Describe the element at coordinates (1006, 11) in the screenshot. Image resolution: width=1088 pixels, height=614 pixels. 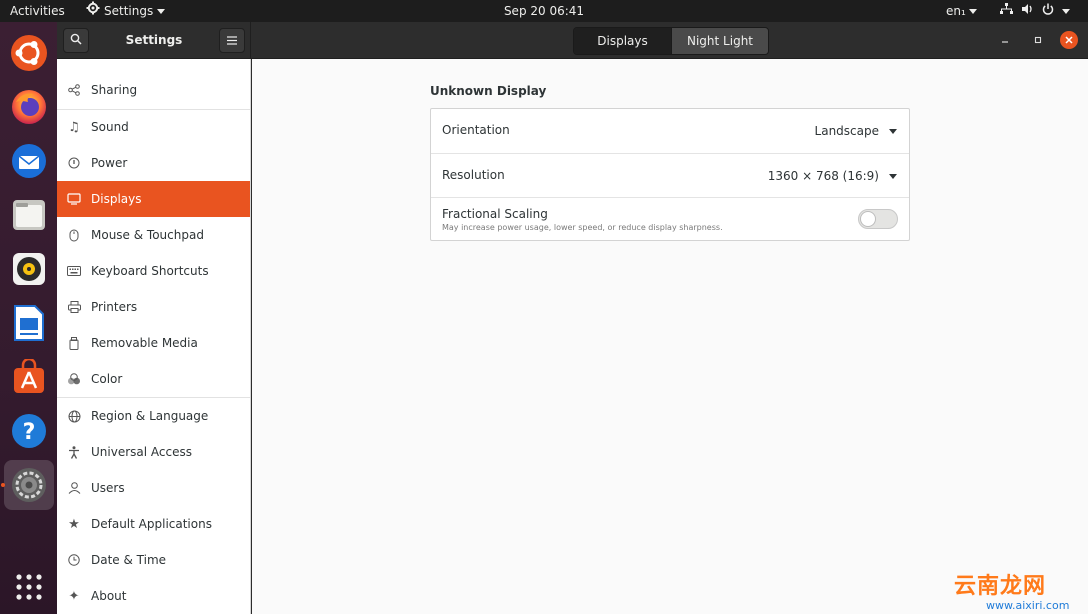
I see `network-icon` at that location.